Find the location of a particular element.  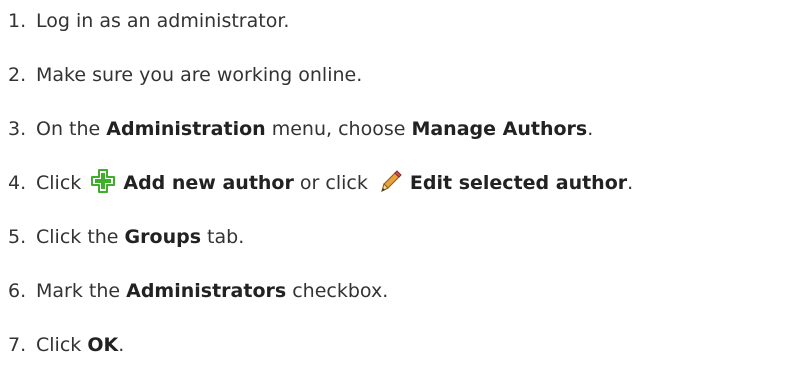

step-text: Click the Groups tab. is located at coordinates (140, 237).